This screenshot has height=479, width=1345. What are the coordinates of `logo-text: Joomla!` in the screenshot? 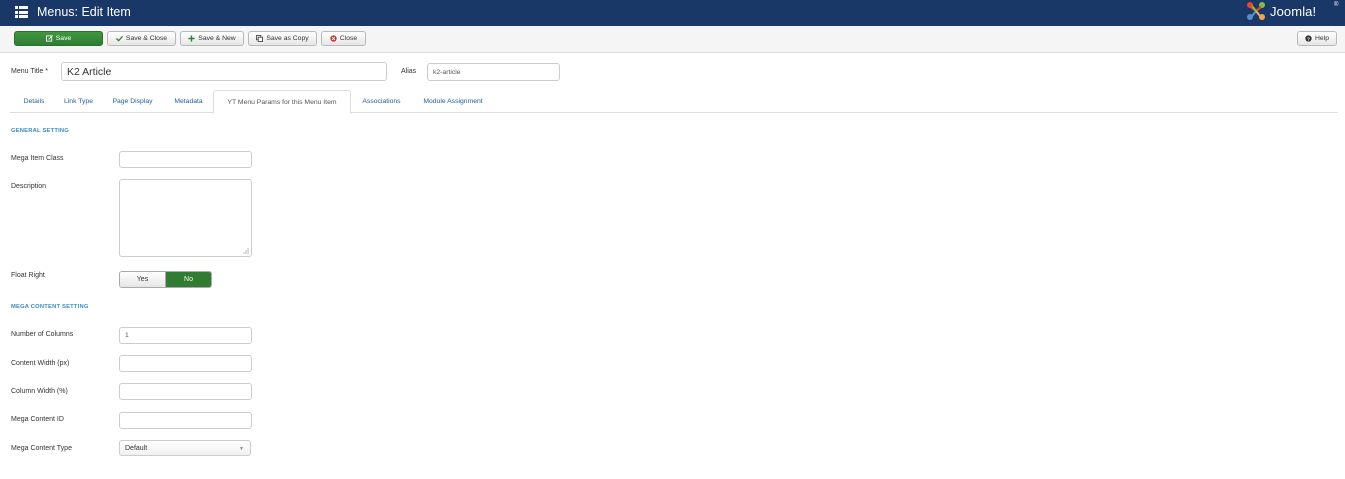 It's located at (1293, 11).